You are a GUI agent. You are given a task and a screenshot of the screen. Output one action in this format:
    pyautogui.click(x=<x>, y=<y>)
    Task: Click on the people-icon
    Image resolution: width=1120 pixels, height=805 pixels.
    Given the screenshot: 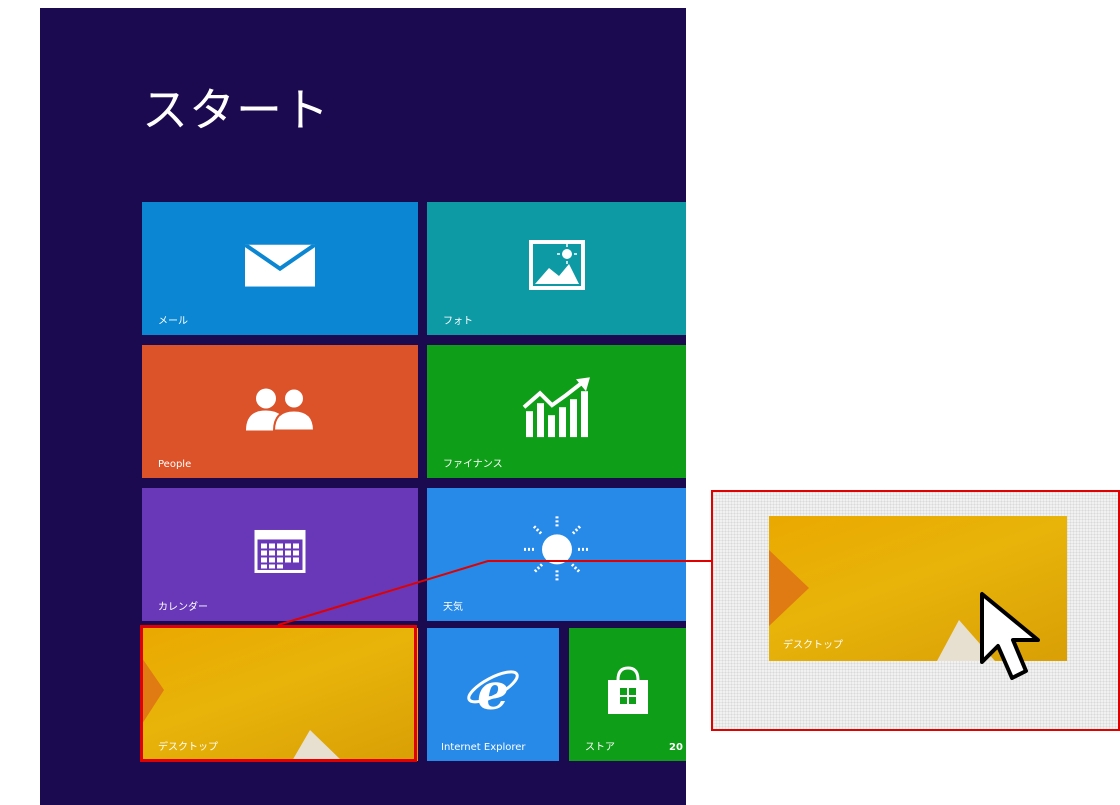 What is the action you would take?
    pyautogui.click(x=281, y=408)
    